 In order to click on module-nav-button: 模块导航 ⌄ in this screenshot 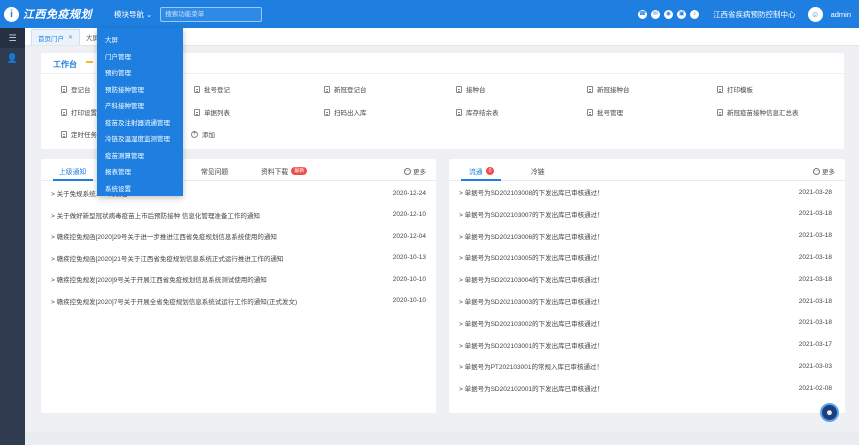, I will do `click(133, 14)`.